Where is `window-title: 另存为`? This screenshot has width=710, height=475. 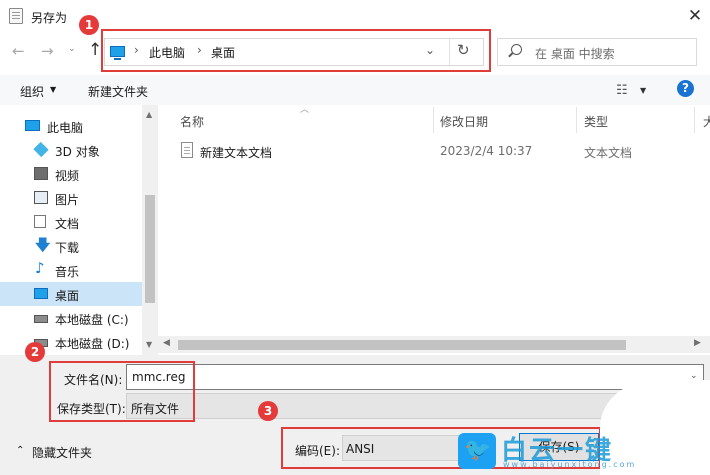 window-title: 另存为 is located at coordinates (49, 18).